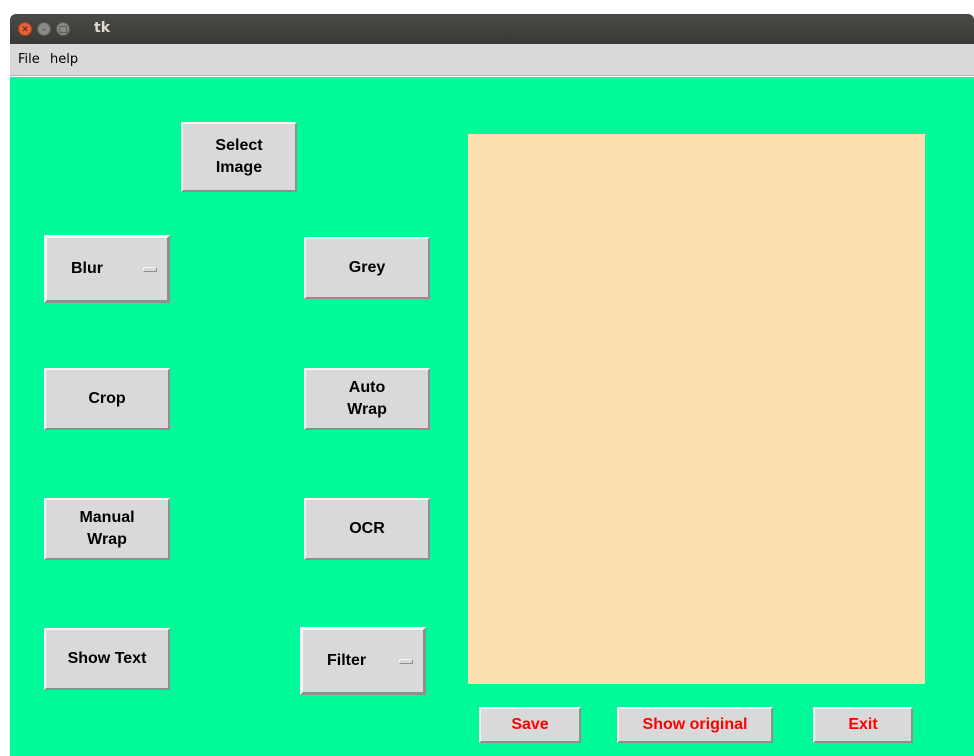 The height and width of the screenshot is (756, 974). Describe the element at coordinates (367, 399) in the screenshot. I see `auto-wrap-button: Auto Wrap` at that location.